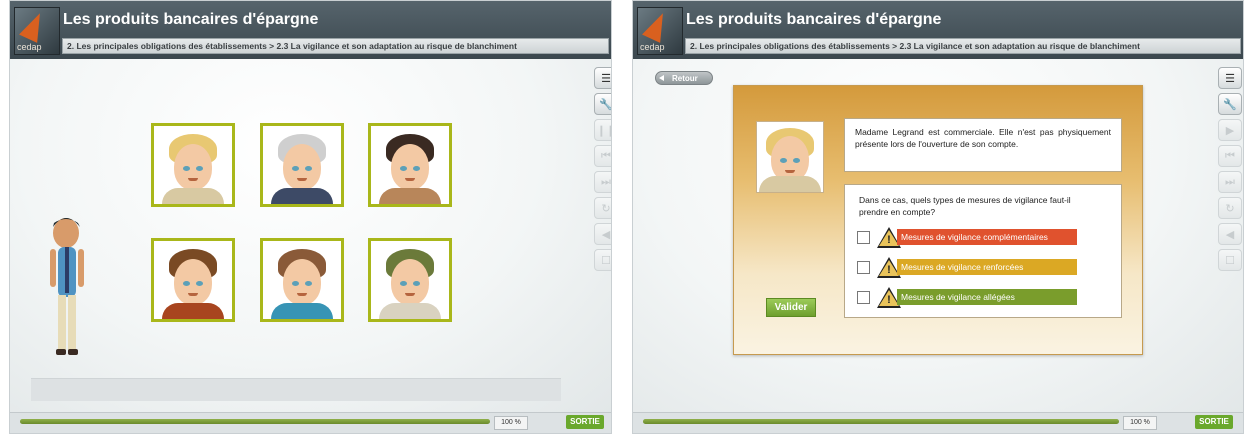  I want to click on madame-legrand-avatar, so click(790, 157).